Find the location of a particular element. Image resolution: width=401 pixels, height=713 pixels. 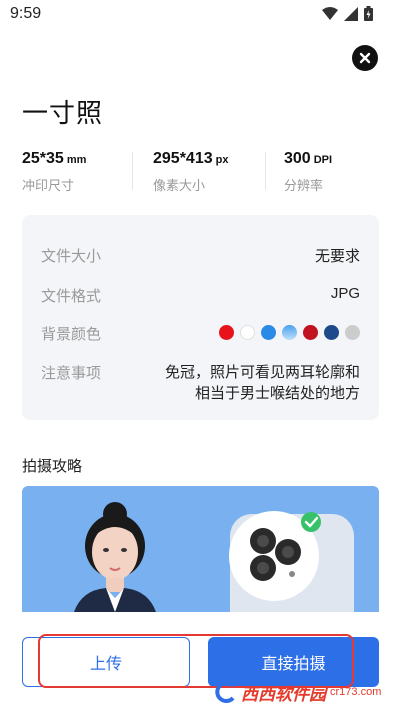

photo-specs: 25*35 mm 冲印尺寸 295*413 px 像素大小 300 DPI 分辨率 is located at coordinates (202, 172).